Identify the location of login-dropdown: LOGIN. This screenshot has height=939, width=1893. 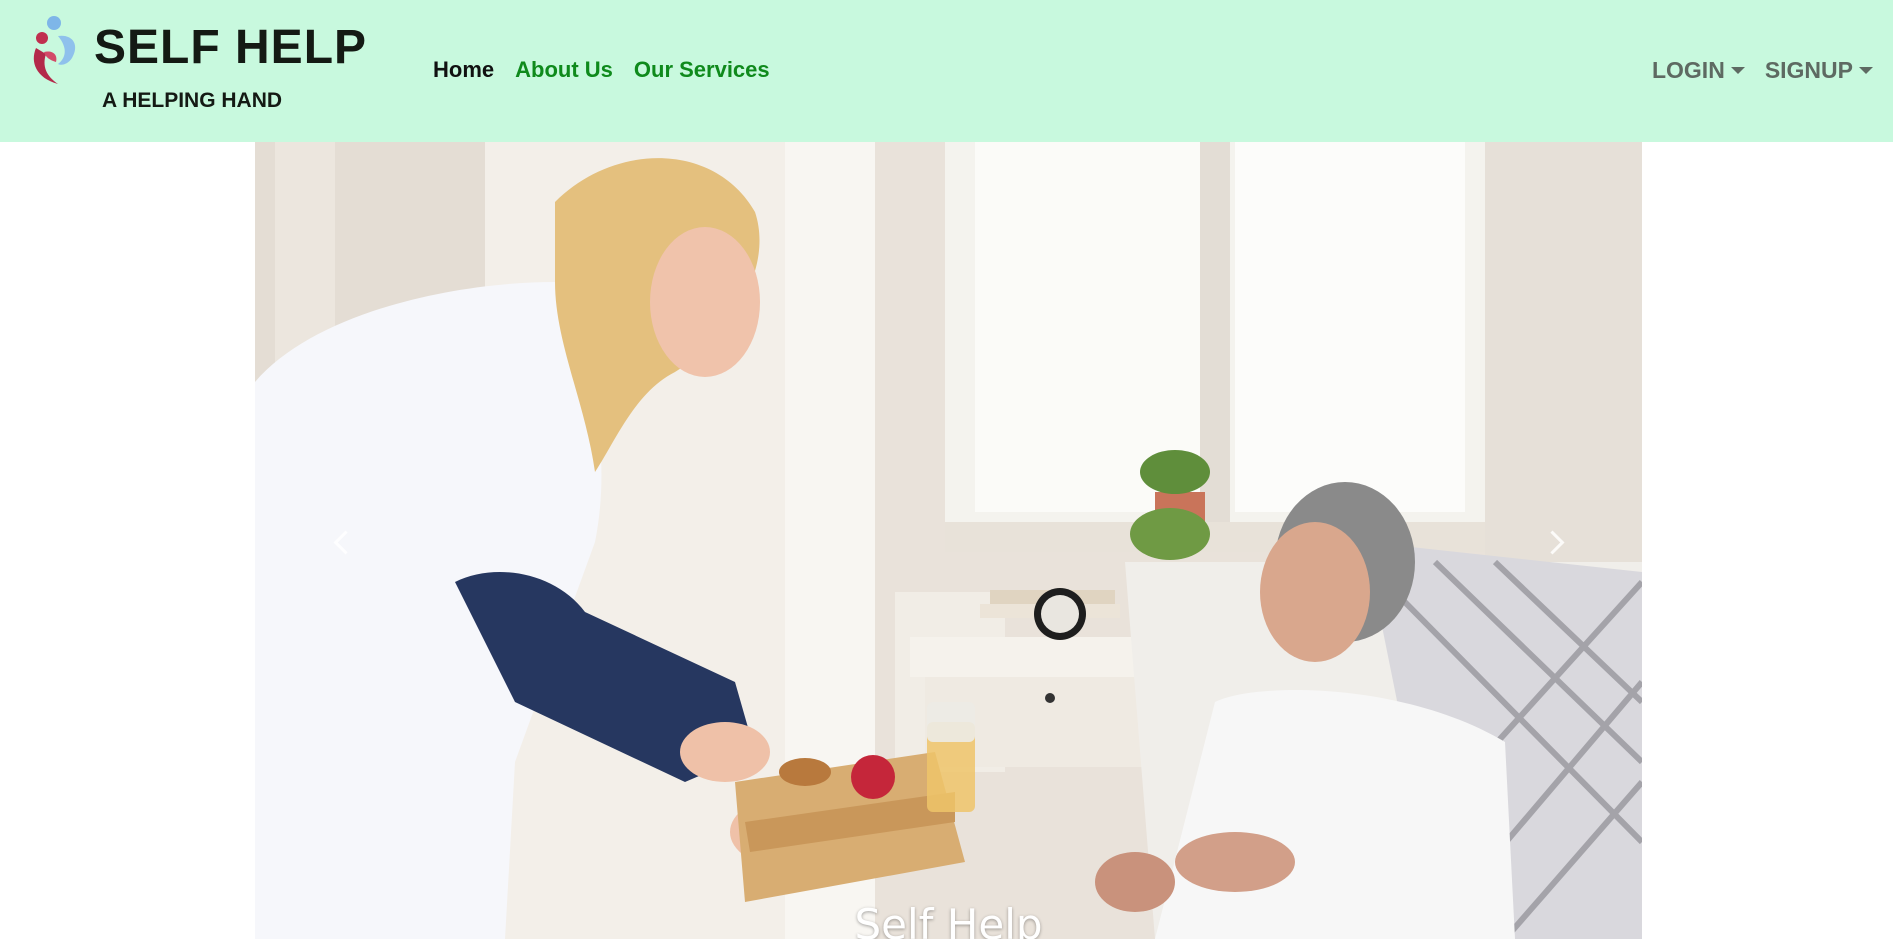
(1698, 70).